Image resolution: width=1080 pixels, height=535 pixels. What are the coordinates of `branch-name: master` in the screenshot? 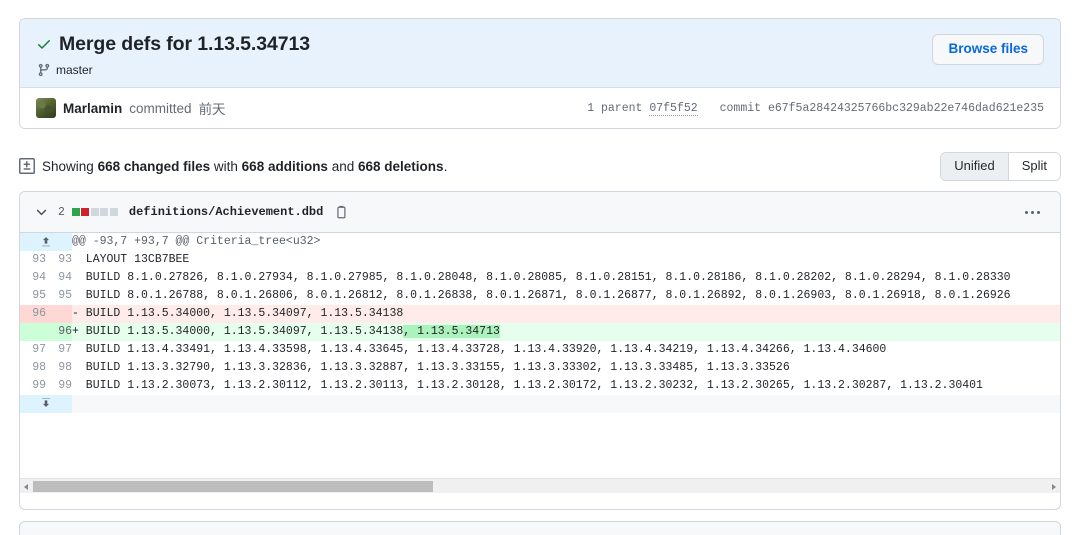 It's located at (74, 70).